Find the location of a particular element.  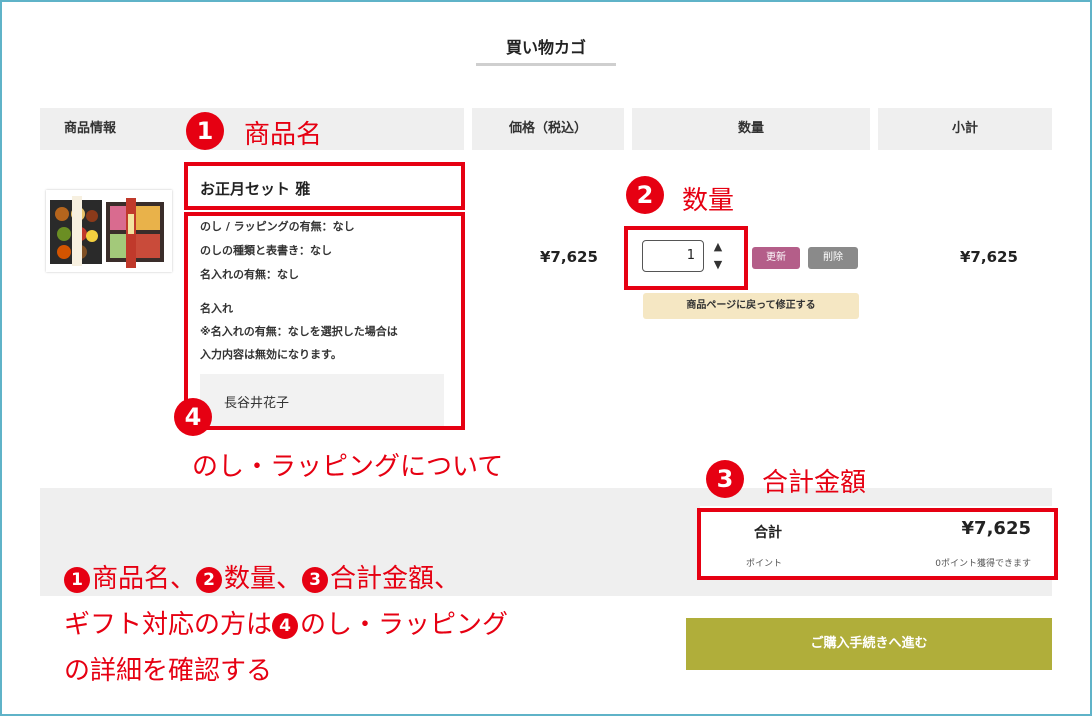

annotation-badge-3: 3 is located at coordinates (725, 479).